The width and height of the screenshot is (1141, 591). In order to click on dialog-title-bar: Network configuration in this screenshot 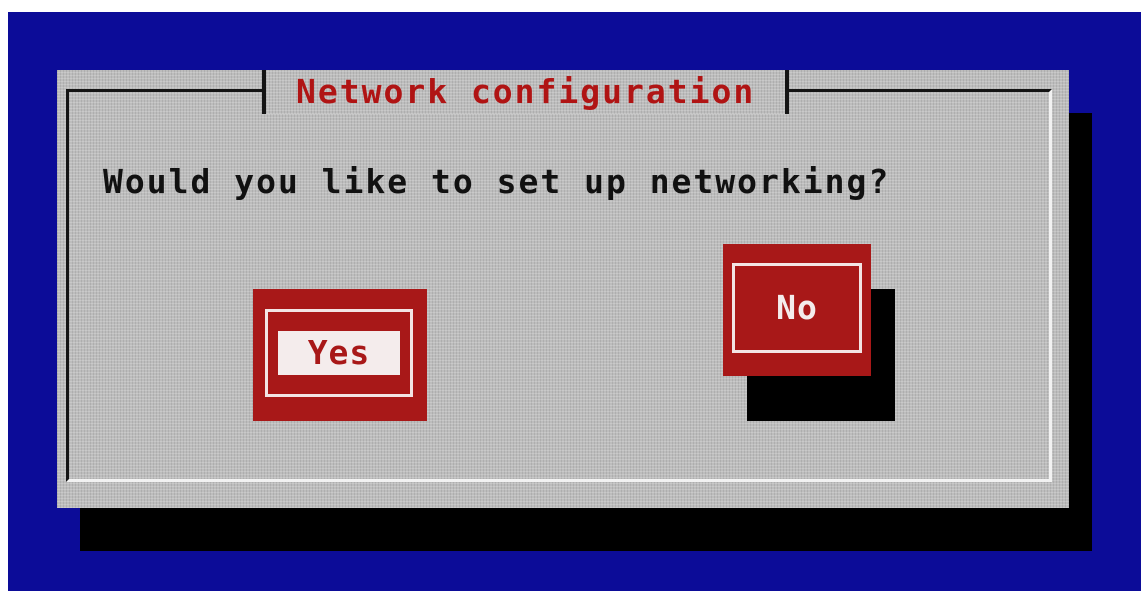, I will do `click(526, 92)`.